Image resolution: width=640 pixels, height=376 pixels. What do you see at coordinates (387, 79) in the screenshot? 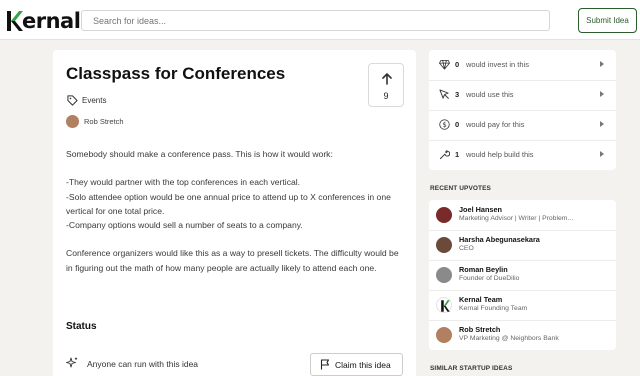
I see `arrow-up-icon` at bounding box center [387, 79].